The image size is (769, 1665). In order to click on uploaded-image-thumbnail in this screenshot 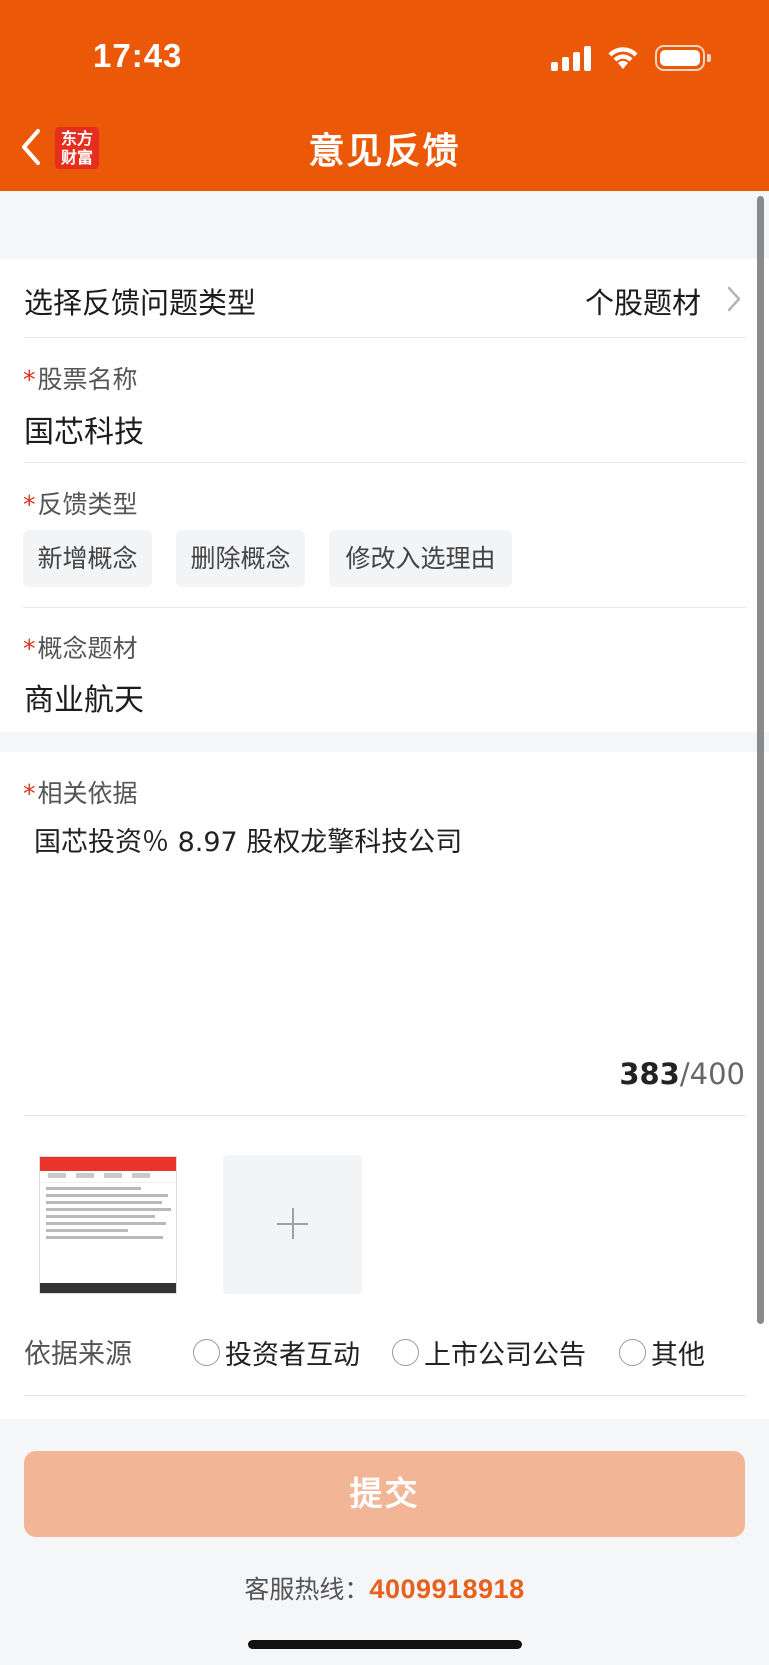, I will do `click(108, 1225)`.